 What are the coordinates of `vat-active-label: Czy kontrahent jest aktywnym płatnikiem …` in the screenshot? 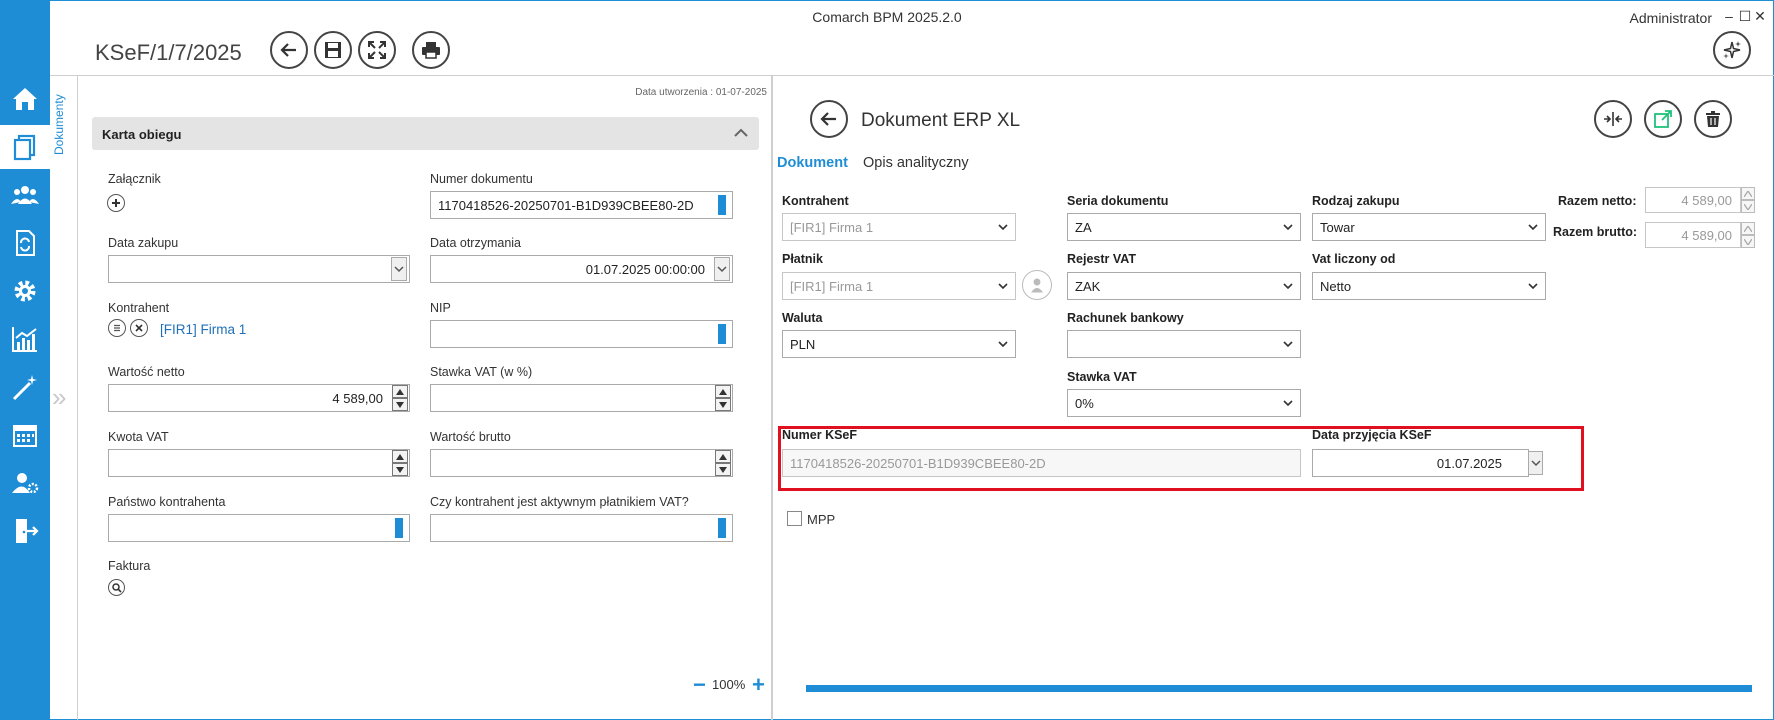 It's located at (559, 502).